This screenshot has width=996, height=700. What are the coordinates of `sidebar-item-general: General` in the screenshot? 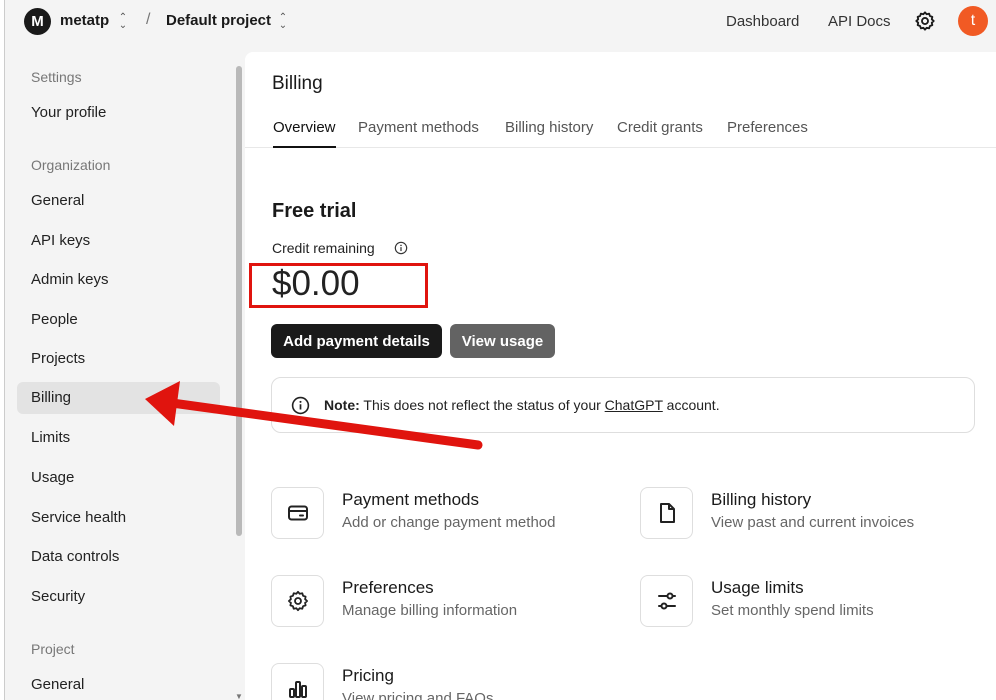 It's located at (118, 201).